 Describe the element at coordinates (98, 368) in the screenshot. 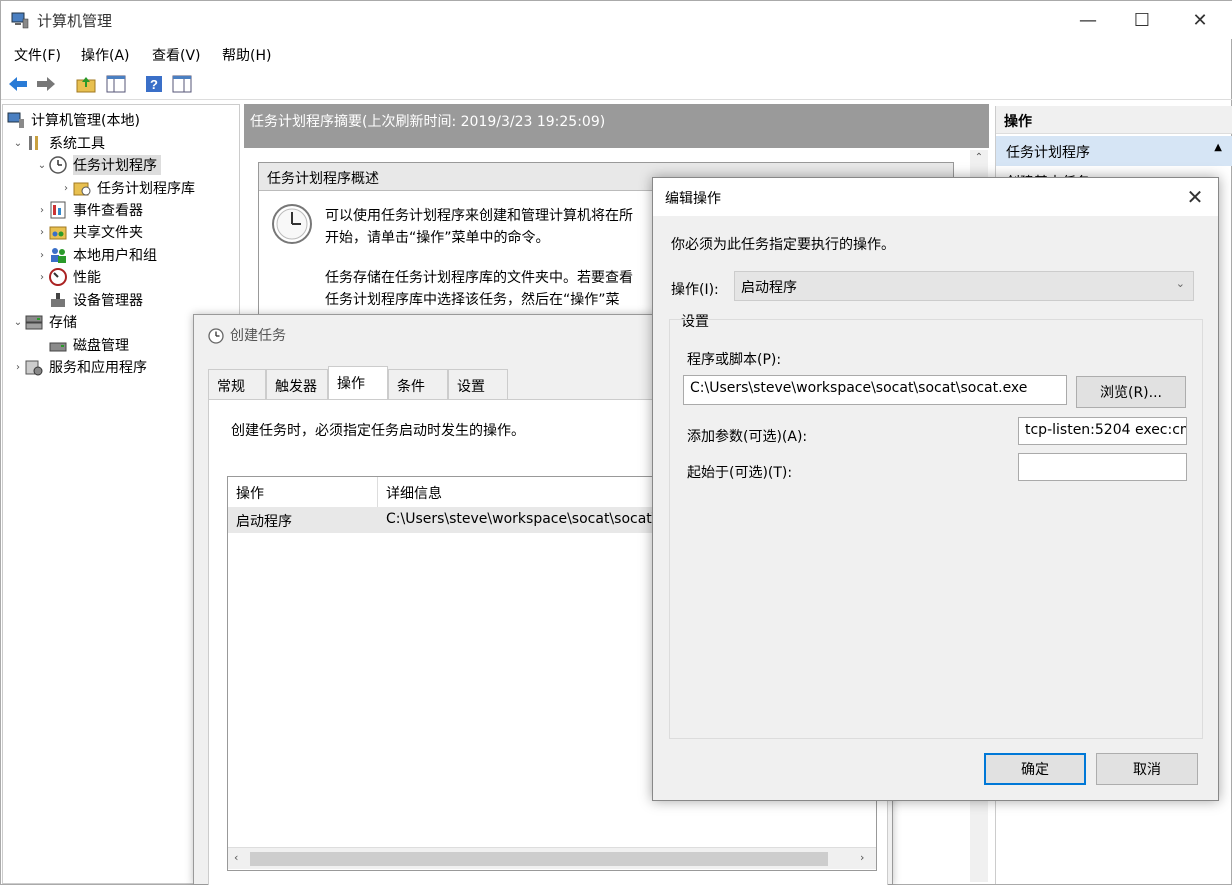

I see `tree-label: 服务和应用程序` at that location.